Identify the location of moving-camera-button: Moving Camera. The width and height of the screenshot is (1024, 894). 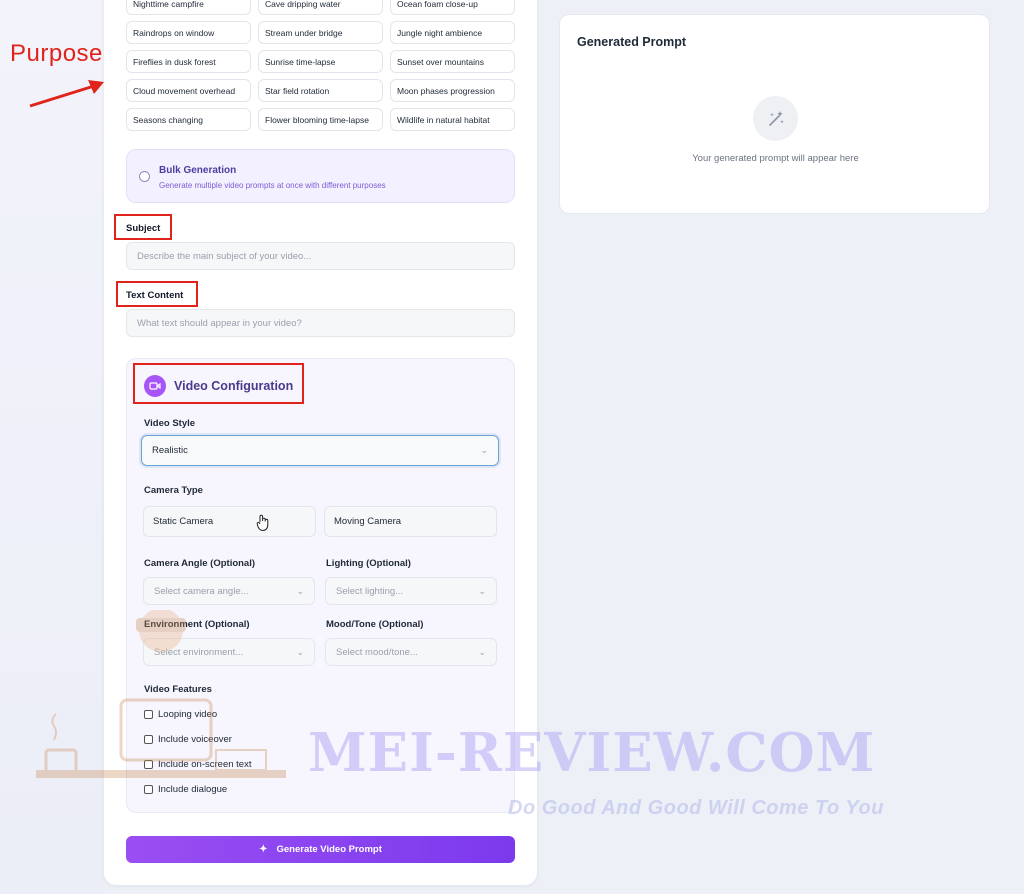
(410, 521).